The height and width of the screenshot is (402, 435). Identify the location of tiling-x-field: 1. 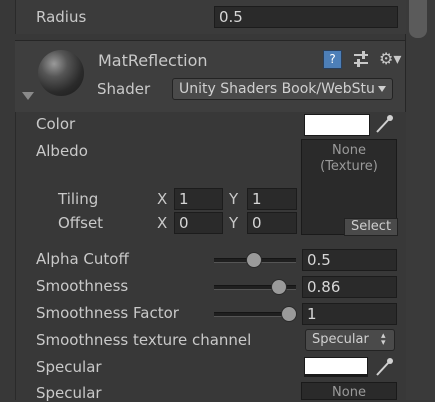
(198, 199).